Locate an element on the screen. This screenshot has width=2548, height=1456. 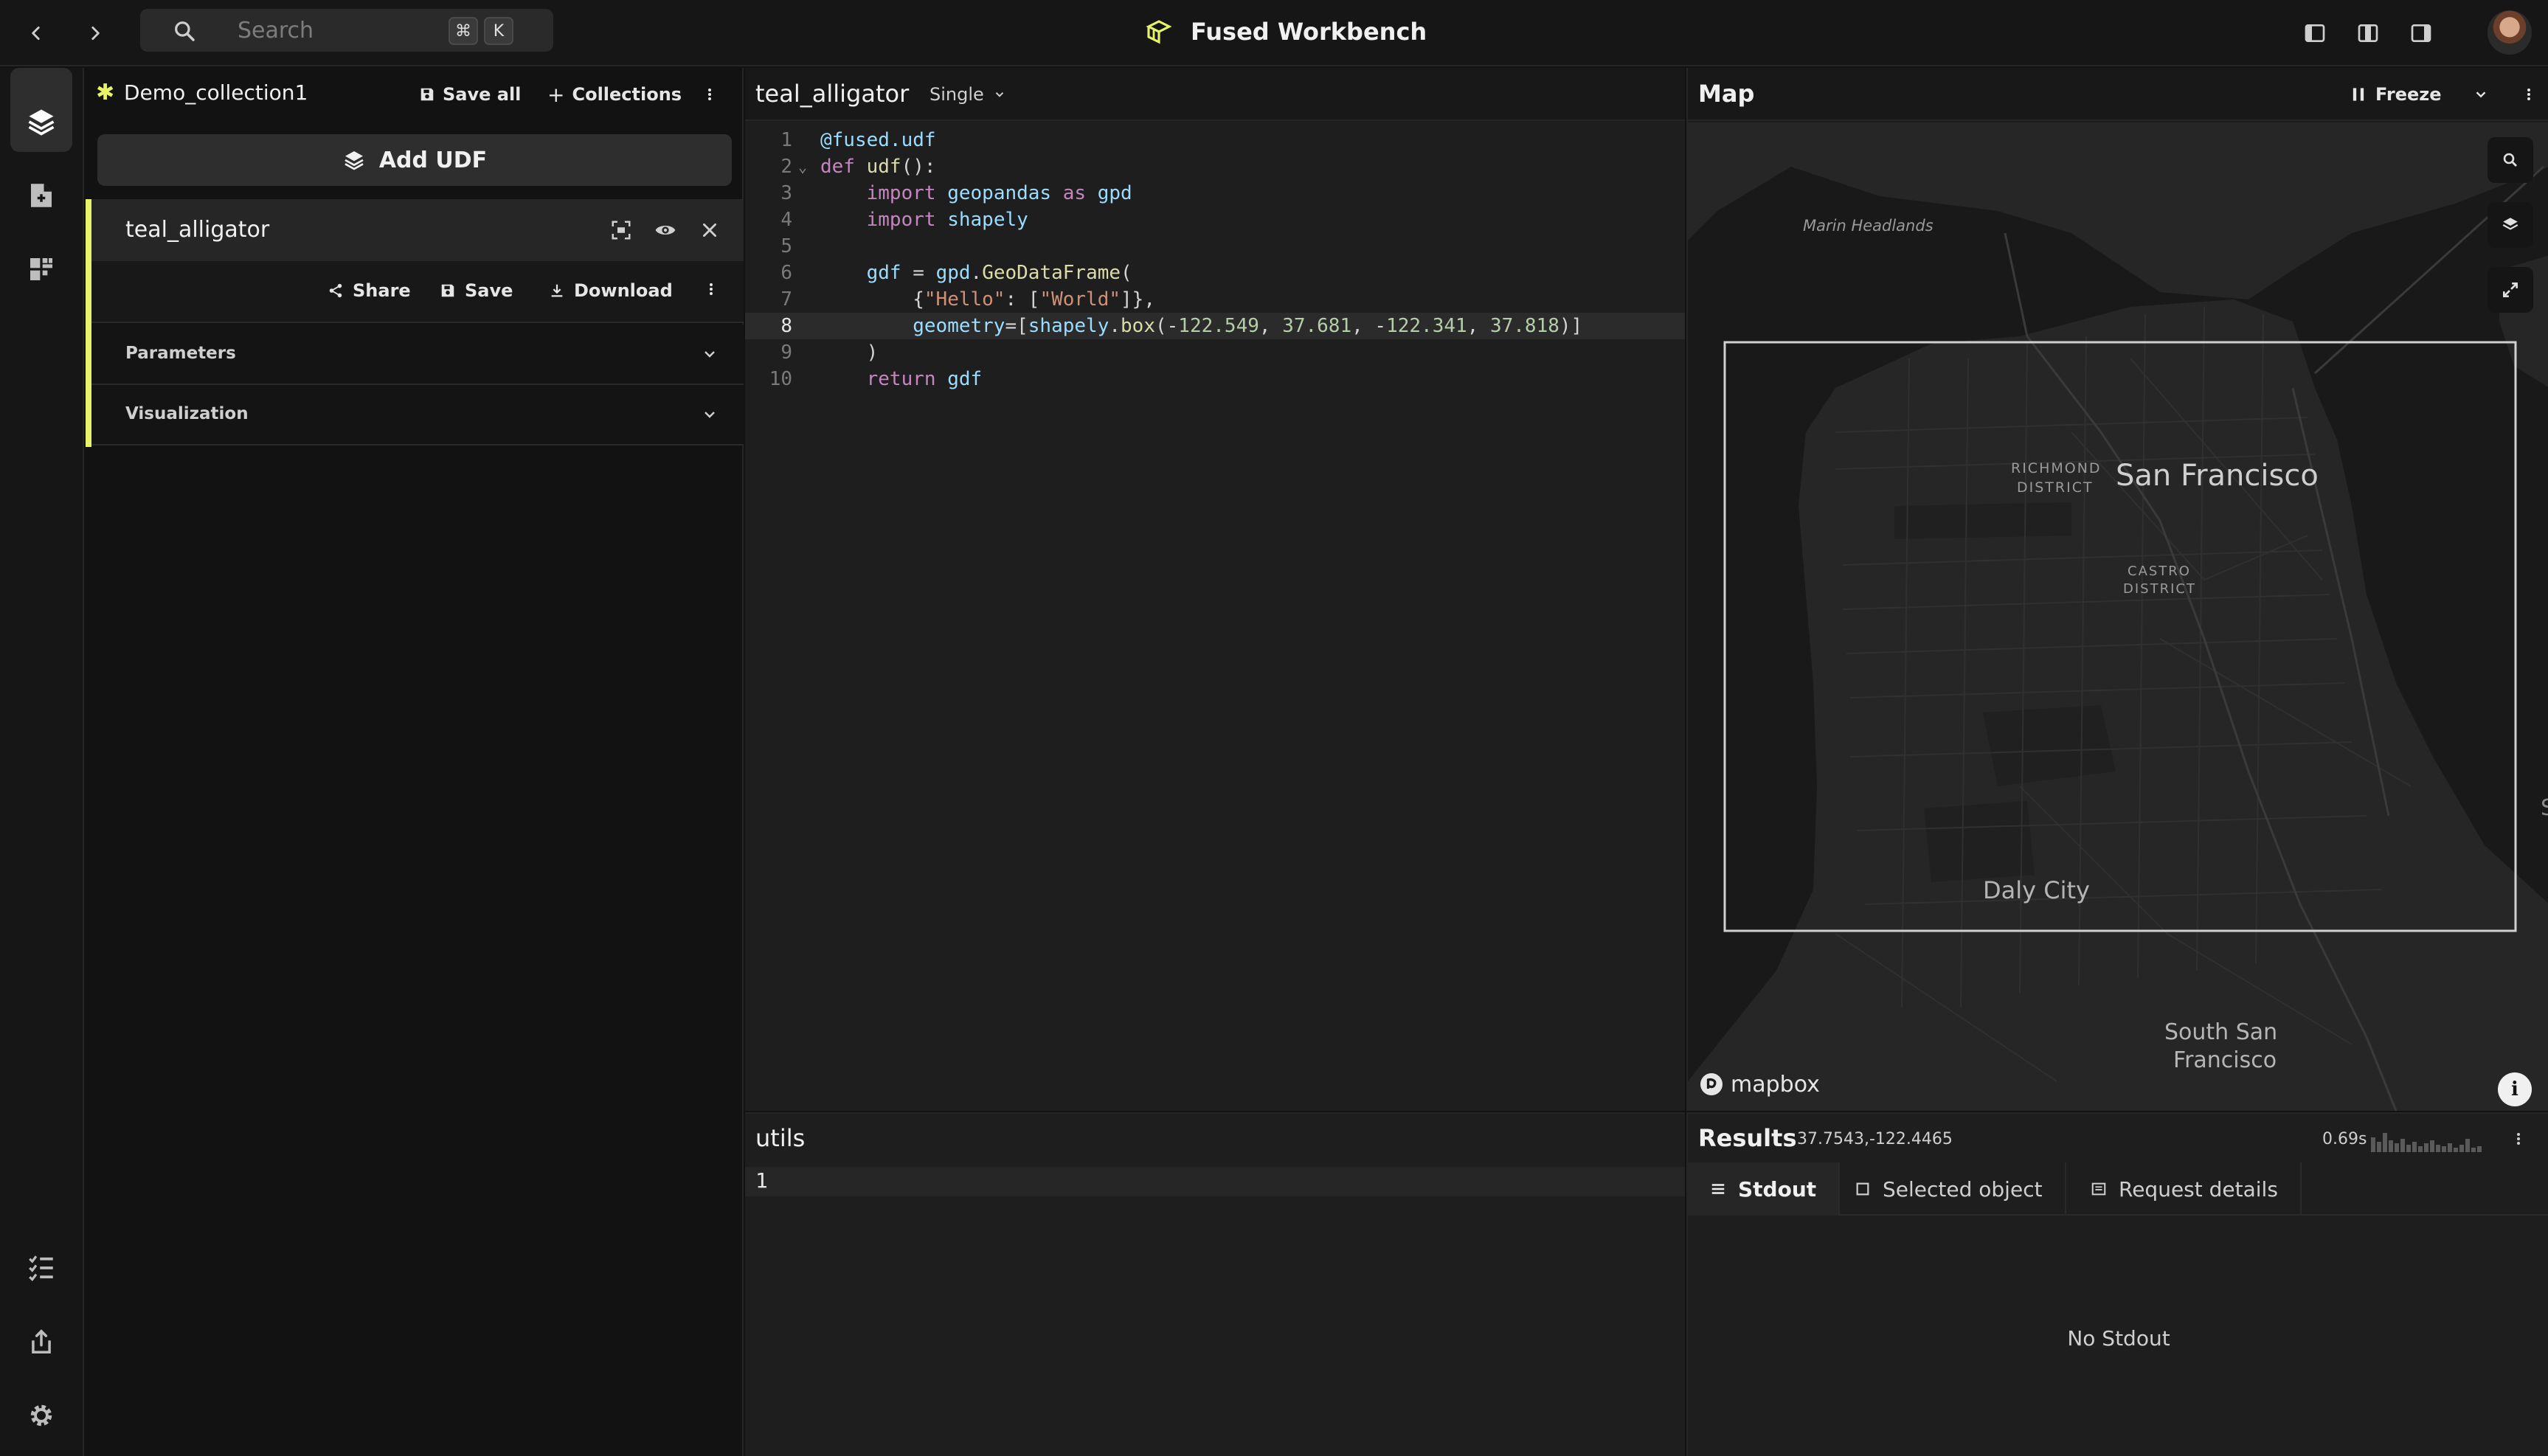
shortcut-mod-key: ⌘ is located at coordinates (463, 31).